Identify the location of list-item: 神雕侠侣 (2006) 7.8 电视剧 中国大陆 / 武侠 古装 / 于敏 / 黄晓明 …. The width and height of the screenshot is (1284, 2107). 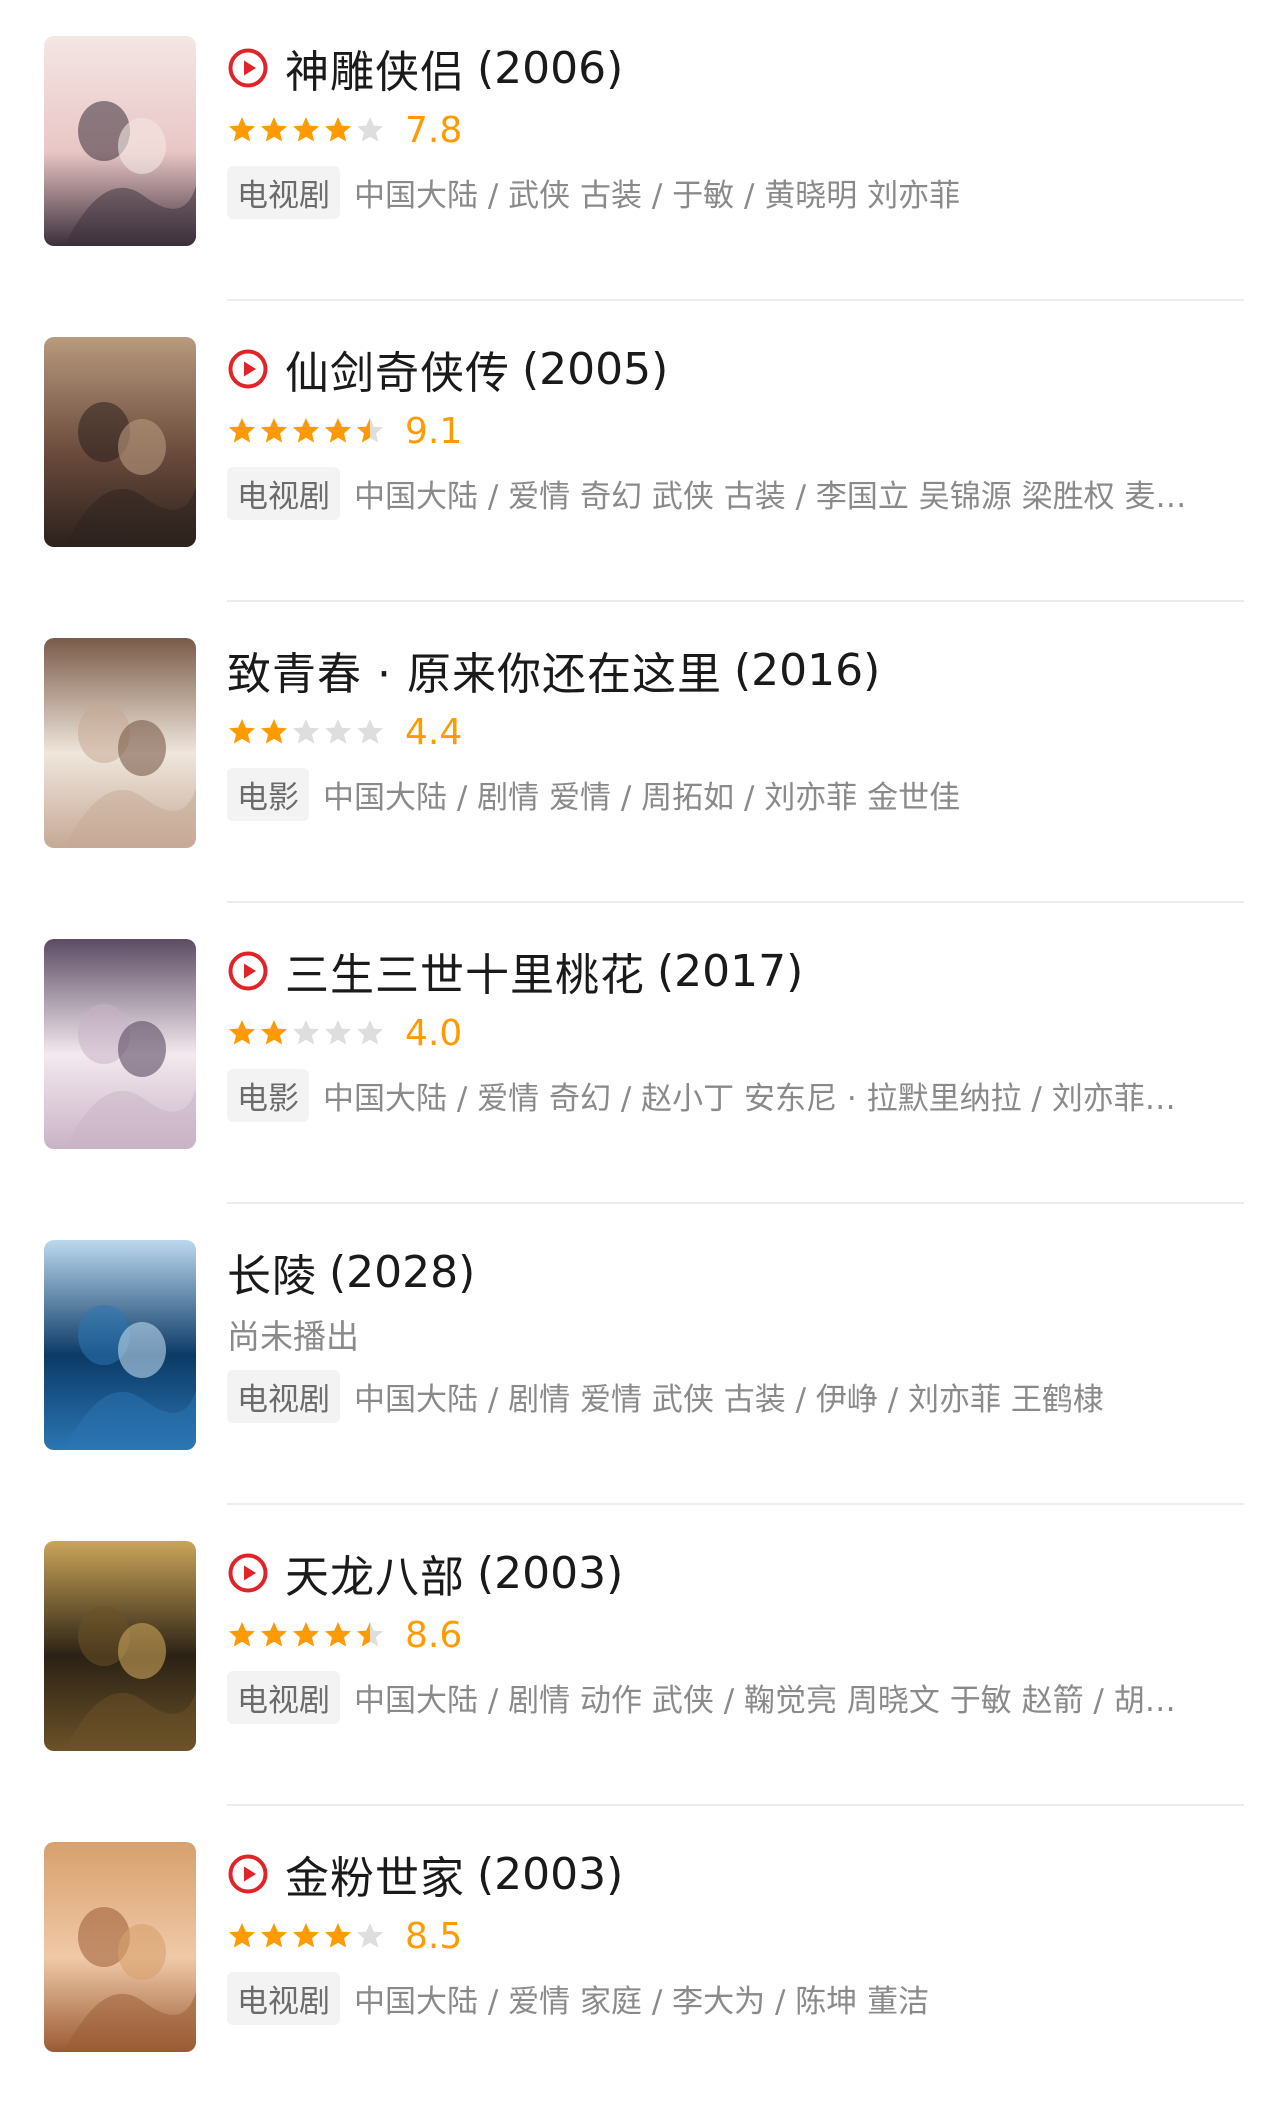
(642, 150).